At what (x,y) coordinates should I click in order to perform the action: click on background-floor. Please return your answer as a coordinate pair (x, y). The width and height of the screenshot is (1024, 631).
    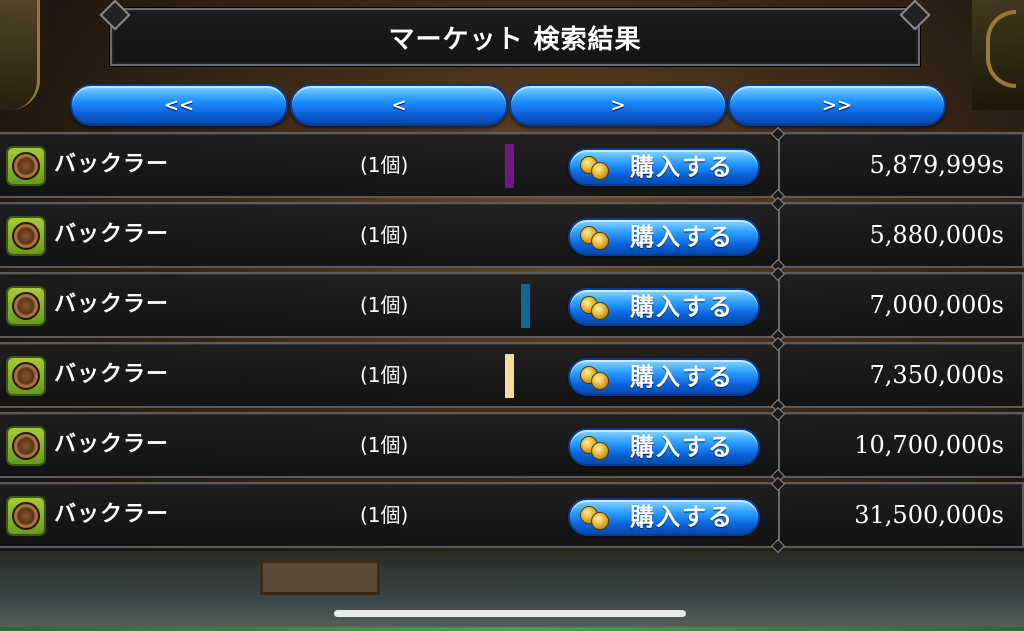
    Looking at the image, I should click on (512, 591).